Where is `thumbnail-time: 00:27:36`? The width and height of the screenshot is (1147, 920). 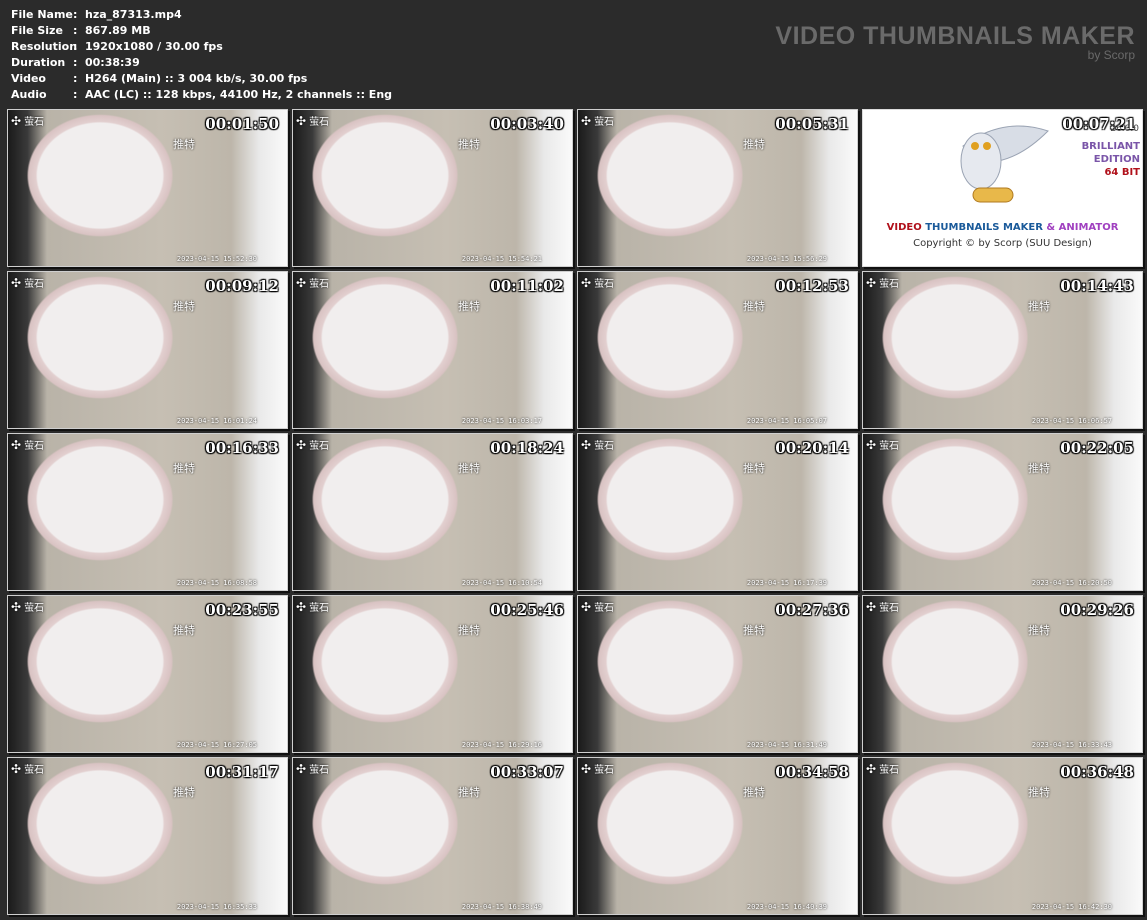 thumbnail-time: 00:27:36 is located at coordinates (812, 610).